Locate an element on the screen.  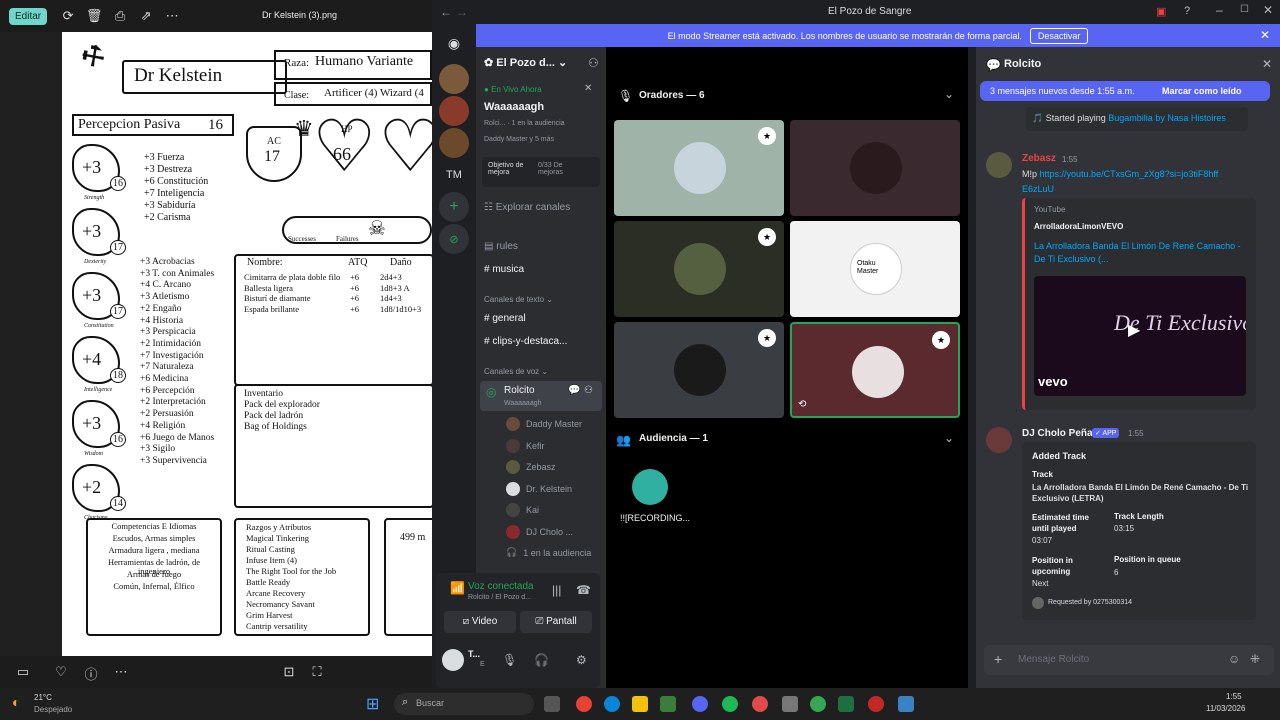
heart-icon: ♡ is located at coordinates (61, 672).